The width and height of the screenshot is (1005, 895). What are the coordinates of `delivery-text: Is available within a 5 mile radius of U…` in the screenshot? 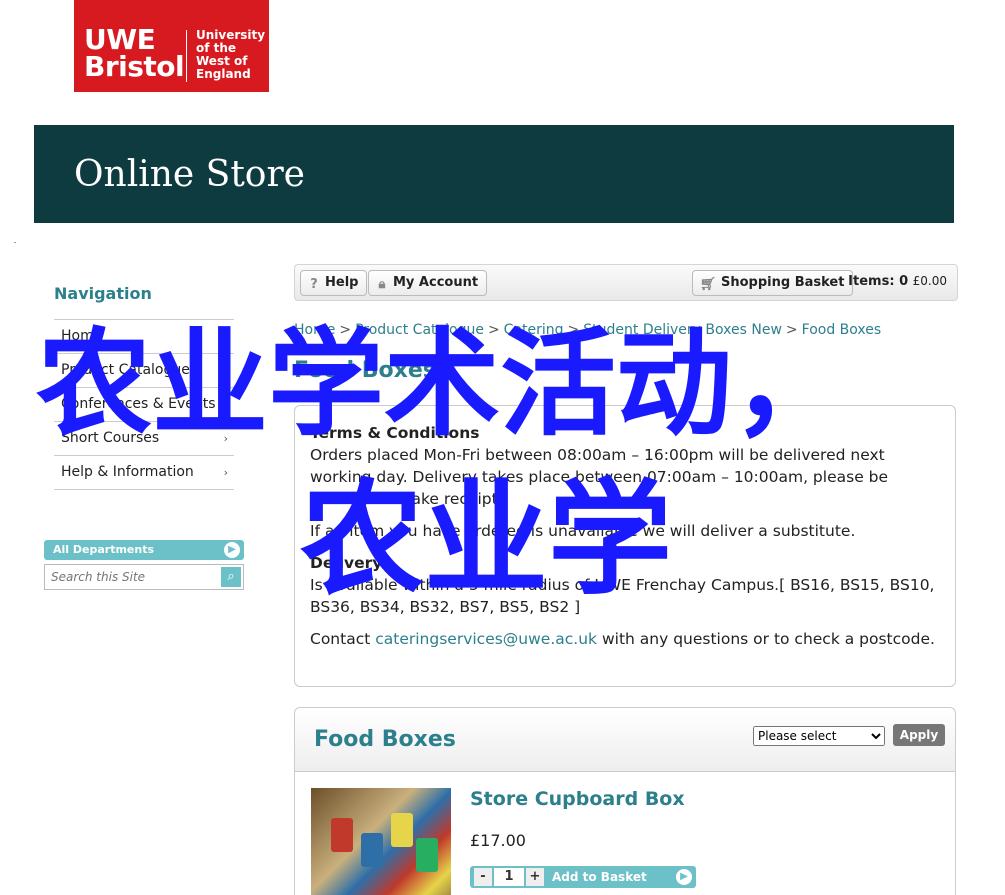 It's located at (622, 596).